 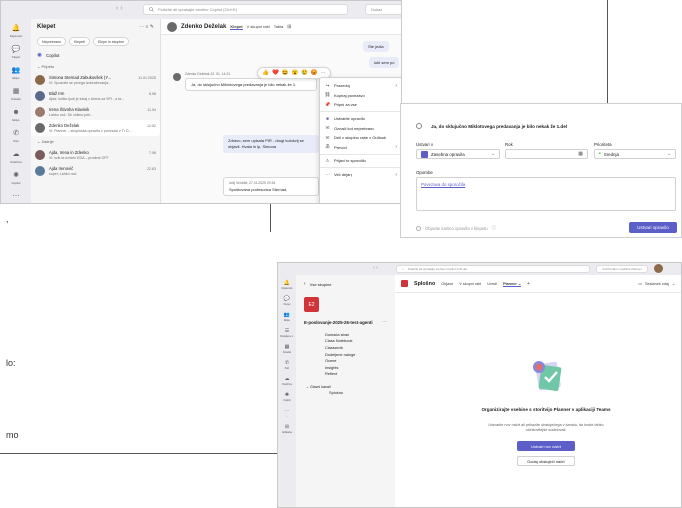 What do you see at coordinates (653, 227) in the screenshot?
I see `create-task-button: Ustvari opravilo` at bounding box center [653, 227].